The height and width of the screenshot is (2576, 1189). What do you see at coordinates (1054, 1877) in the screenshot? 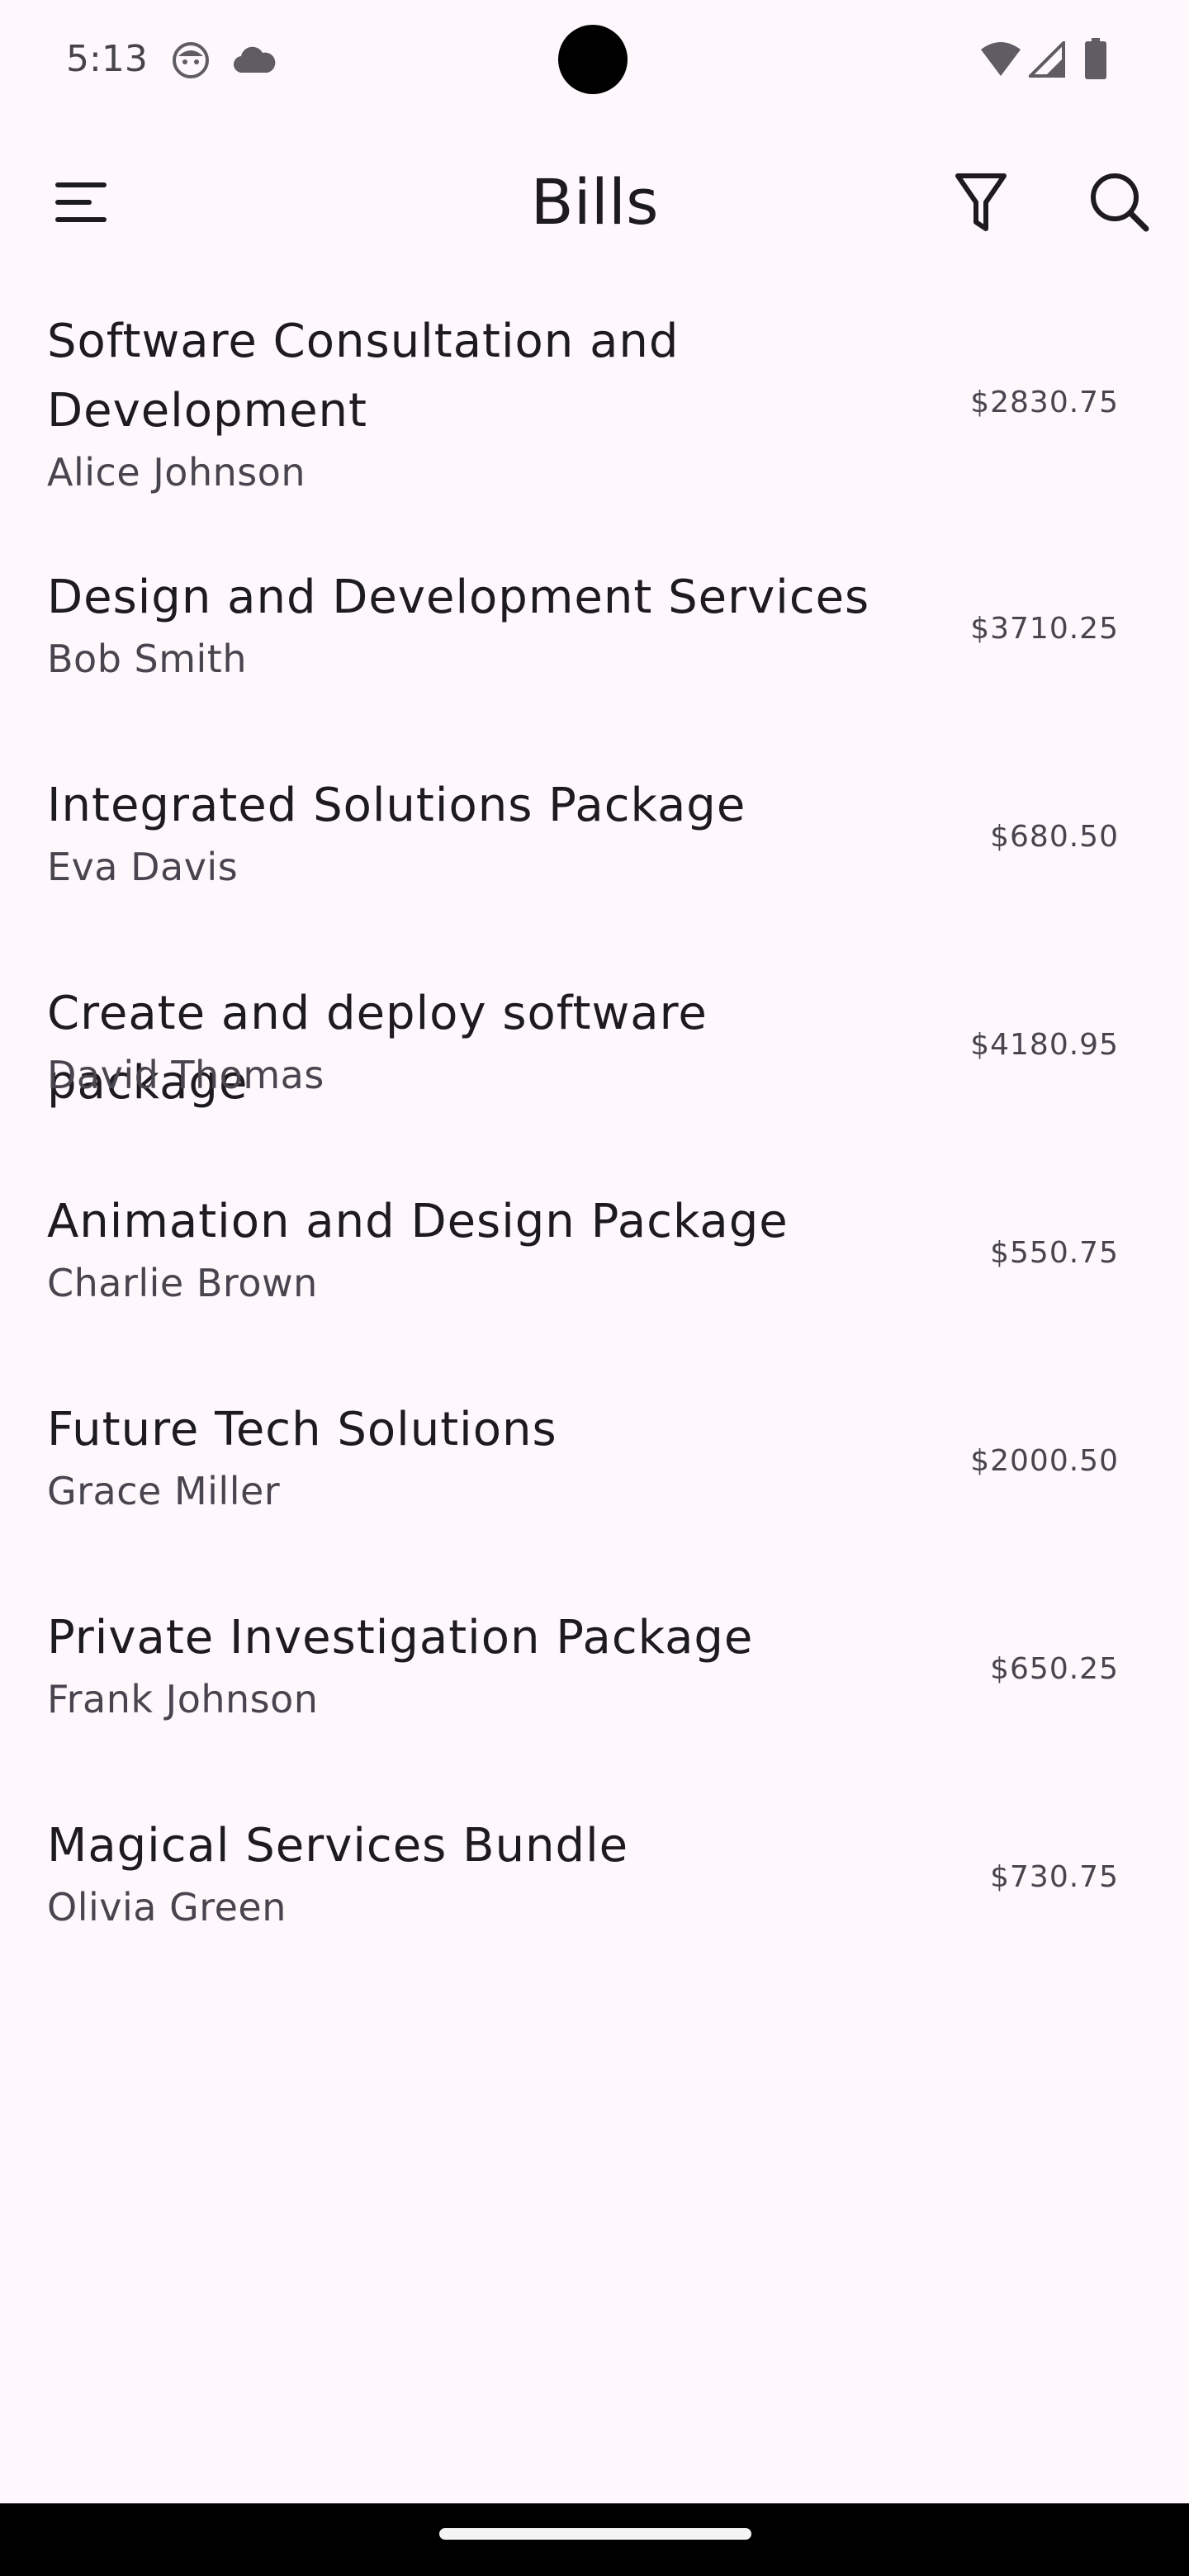
I see `bill-amount: $730.75` at bounding box center [1054, 1877].